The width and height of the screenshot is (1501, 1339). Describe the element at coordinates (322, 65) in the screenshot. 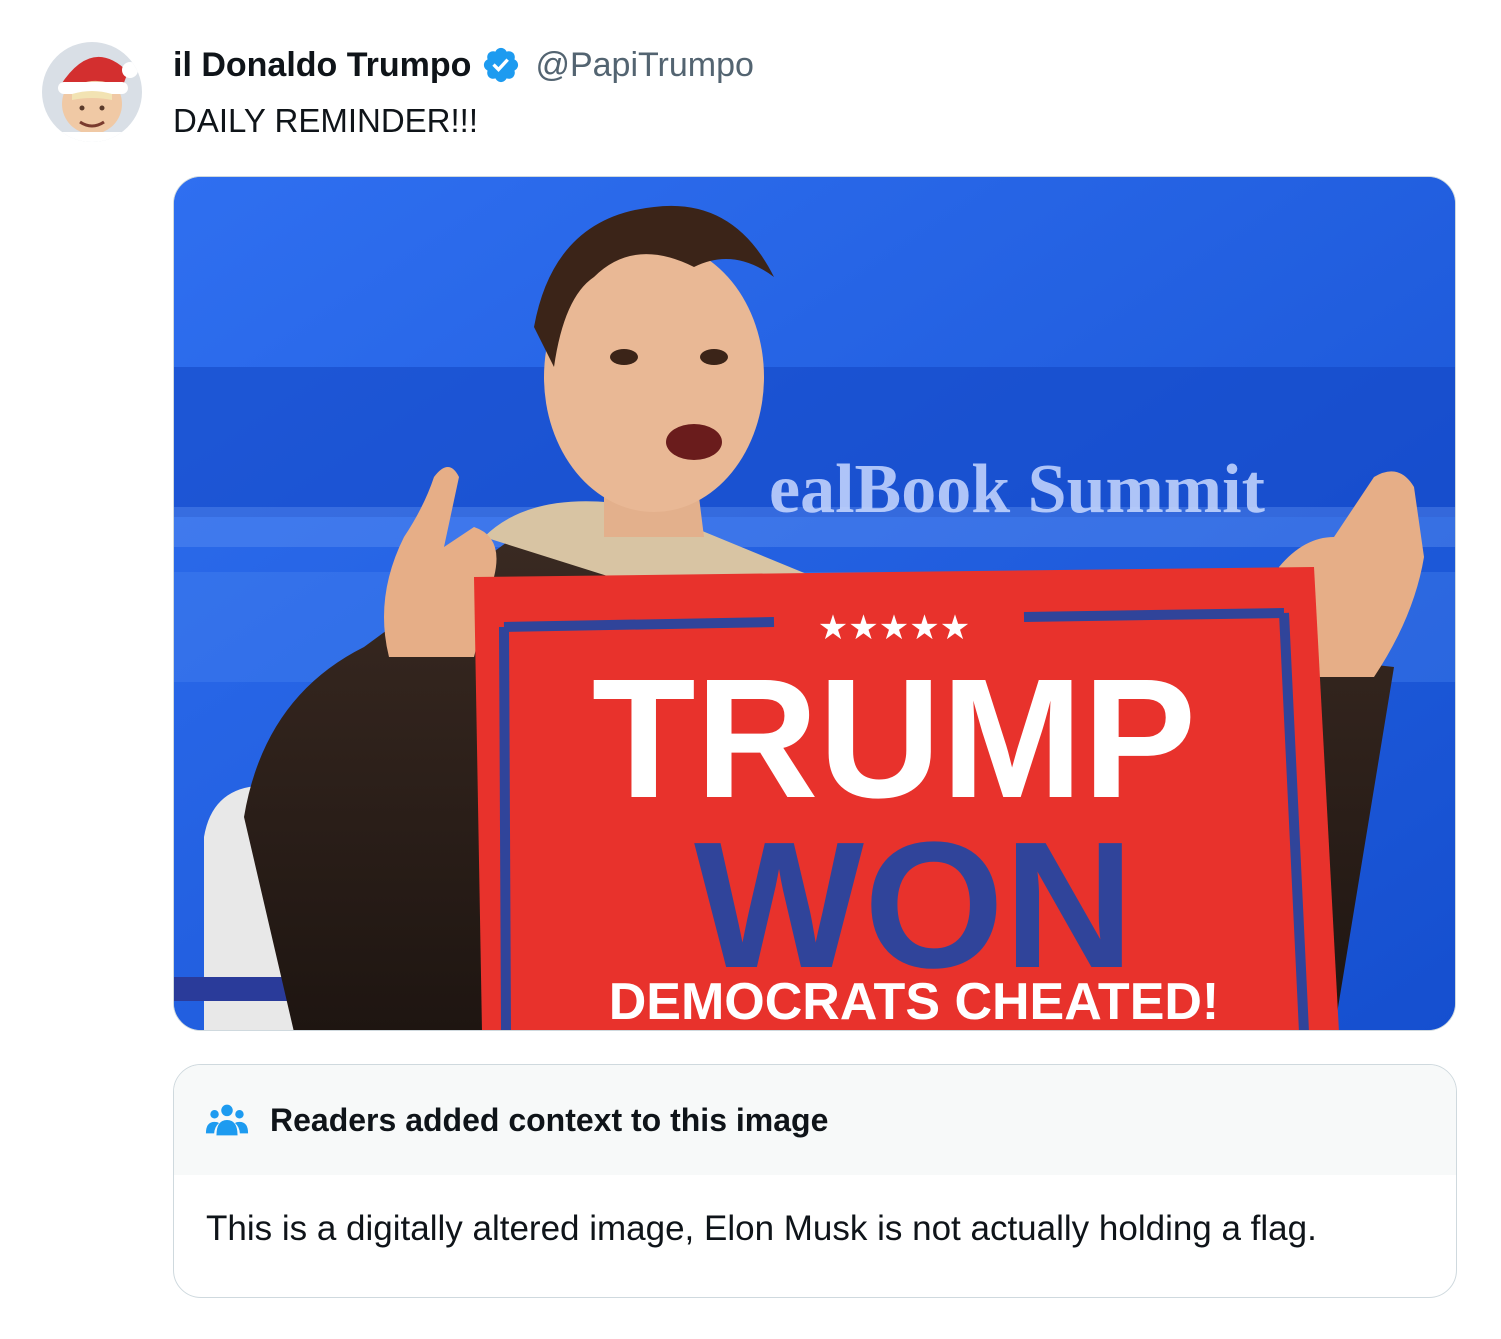

I see `author-name: il Donaldo Trumpo` at that location.